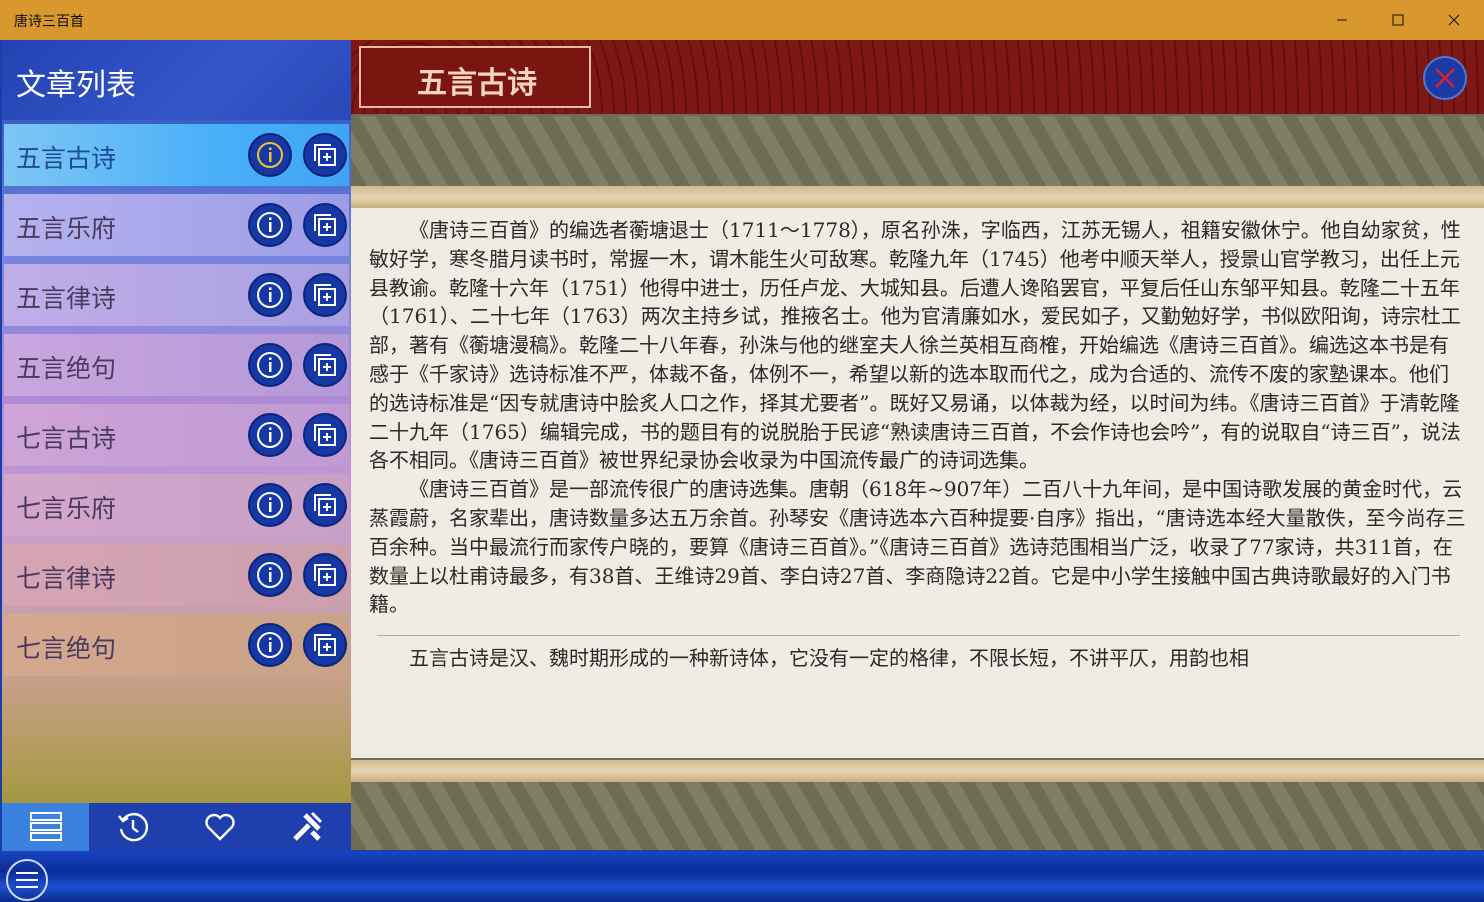 This screenshot has height=902, width=1484. Describe the element at coordinates (918, 636) in the screenshot. I see `divider` at that location.